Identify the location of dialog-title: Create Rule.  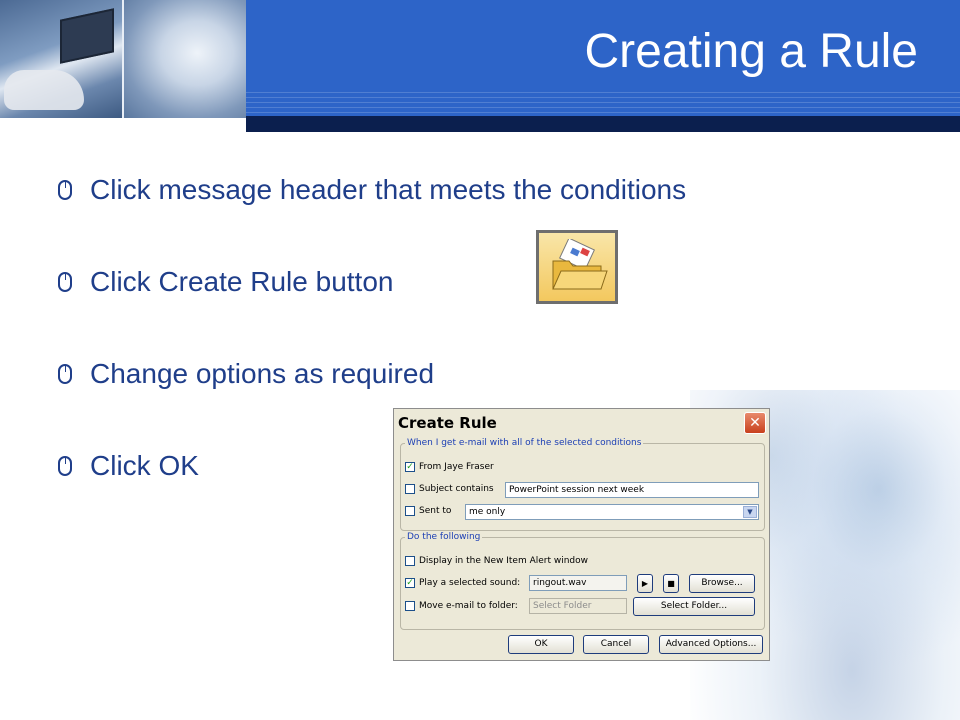
(447, 423).